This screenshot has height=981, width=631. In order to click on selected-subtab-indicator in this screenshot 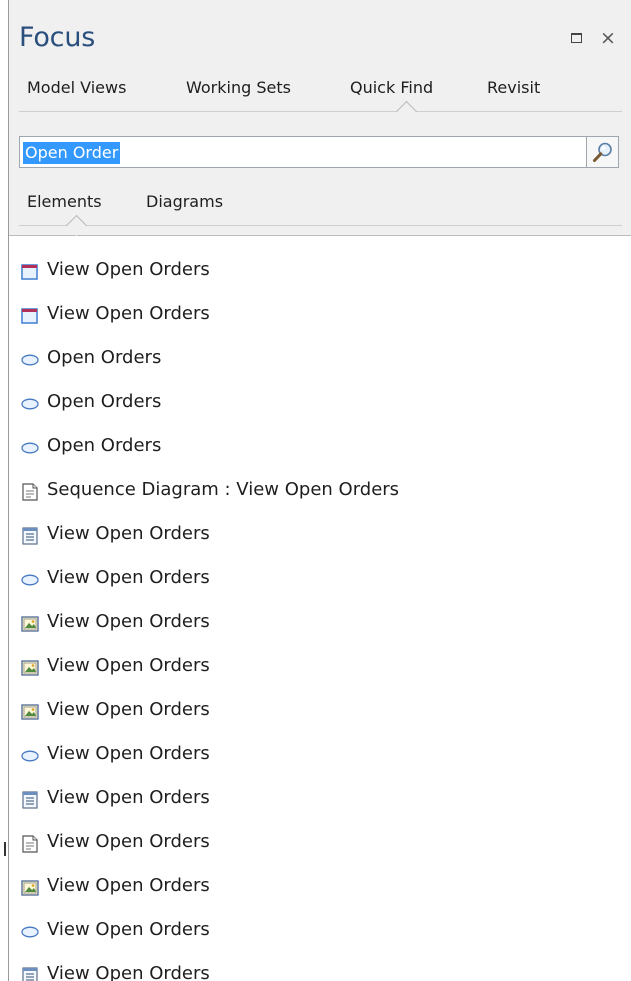, I will do `click(76, 225)`.